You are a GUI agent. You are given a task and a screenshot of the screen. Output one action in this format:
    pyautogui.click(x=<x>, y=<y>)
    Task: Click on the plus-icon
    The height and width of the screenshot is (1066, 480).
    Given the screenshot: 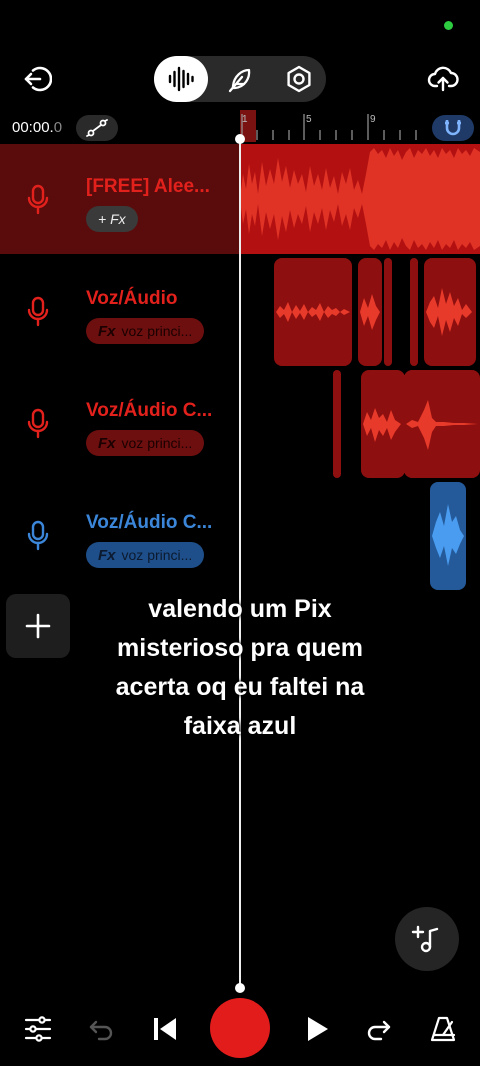 What is the action you would take?
    pyautogui.click(x=38, y=626)
    